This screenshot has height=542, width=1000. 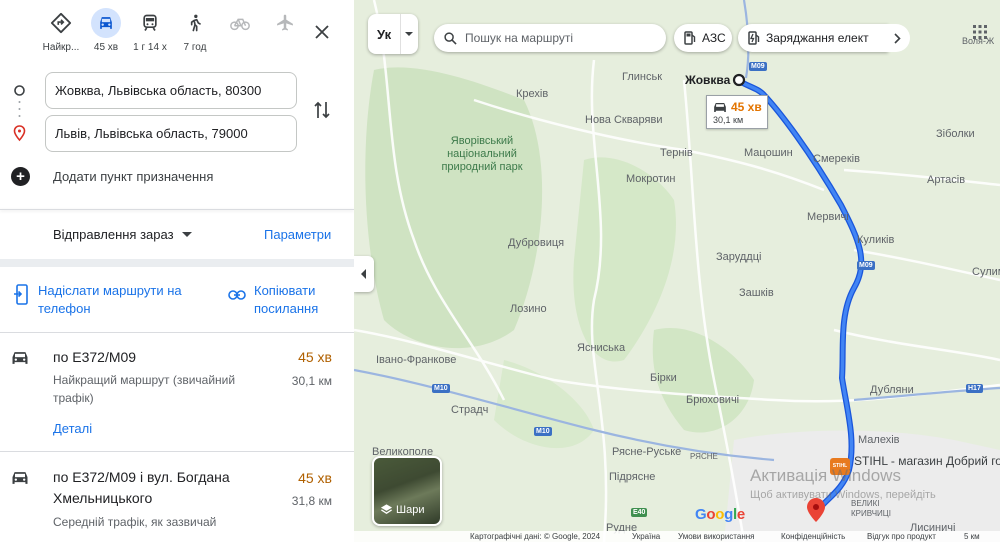 What do you see at coordinates (106, 47) in the screenshot?
I see `mode-car-label: 45 хв` at bounding box center [106, 47].